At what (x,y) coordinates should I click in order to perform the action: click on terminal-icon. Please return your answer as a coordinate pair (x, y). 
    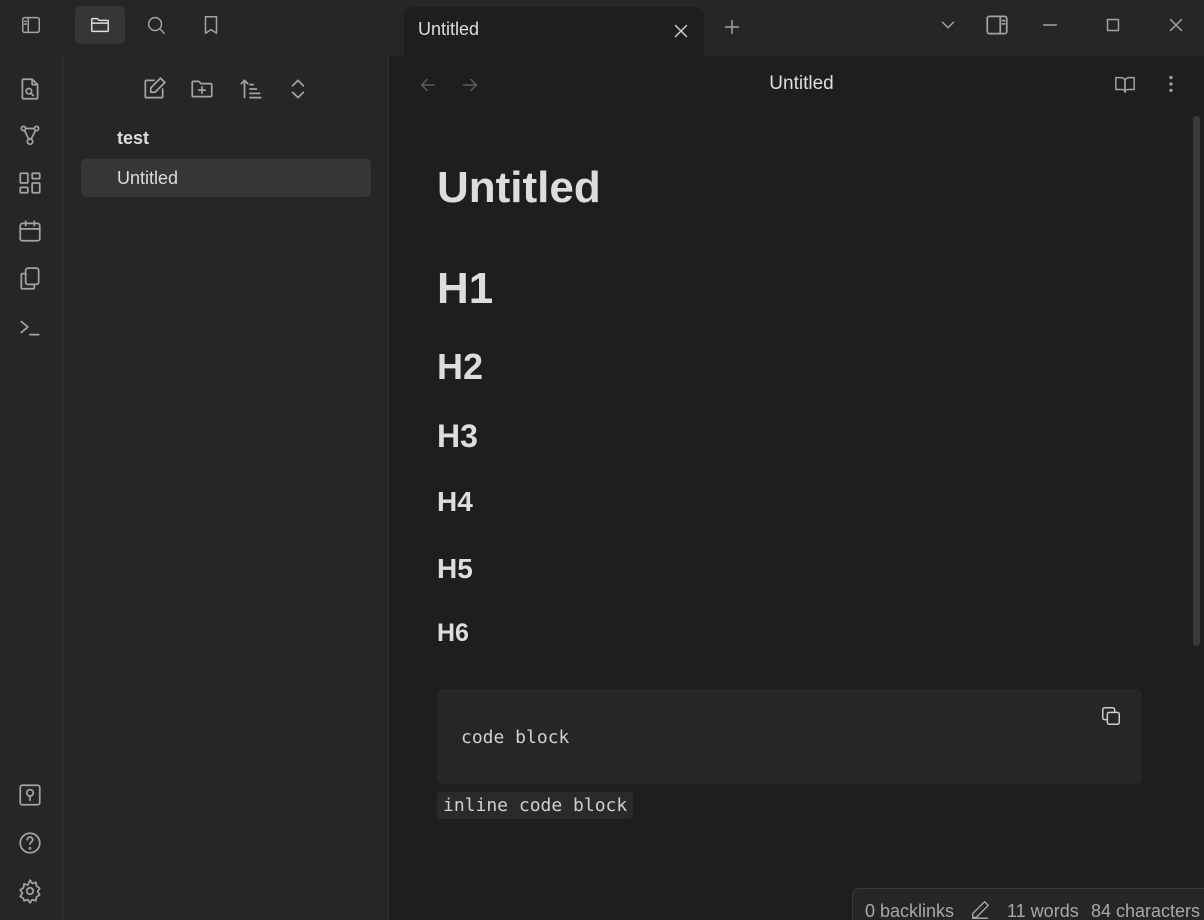
    Looking at the image, I should click on (30, 327).